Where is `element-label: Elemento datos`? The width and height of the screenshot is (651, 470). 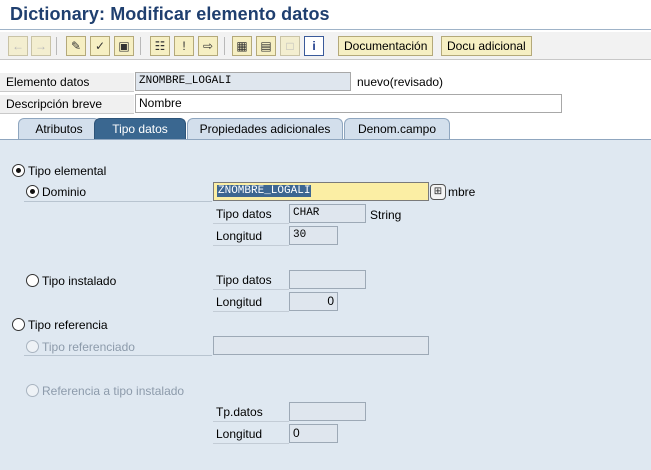 element-label: Elemento datos is located at coordinates (67, 82).